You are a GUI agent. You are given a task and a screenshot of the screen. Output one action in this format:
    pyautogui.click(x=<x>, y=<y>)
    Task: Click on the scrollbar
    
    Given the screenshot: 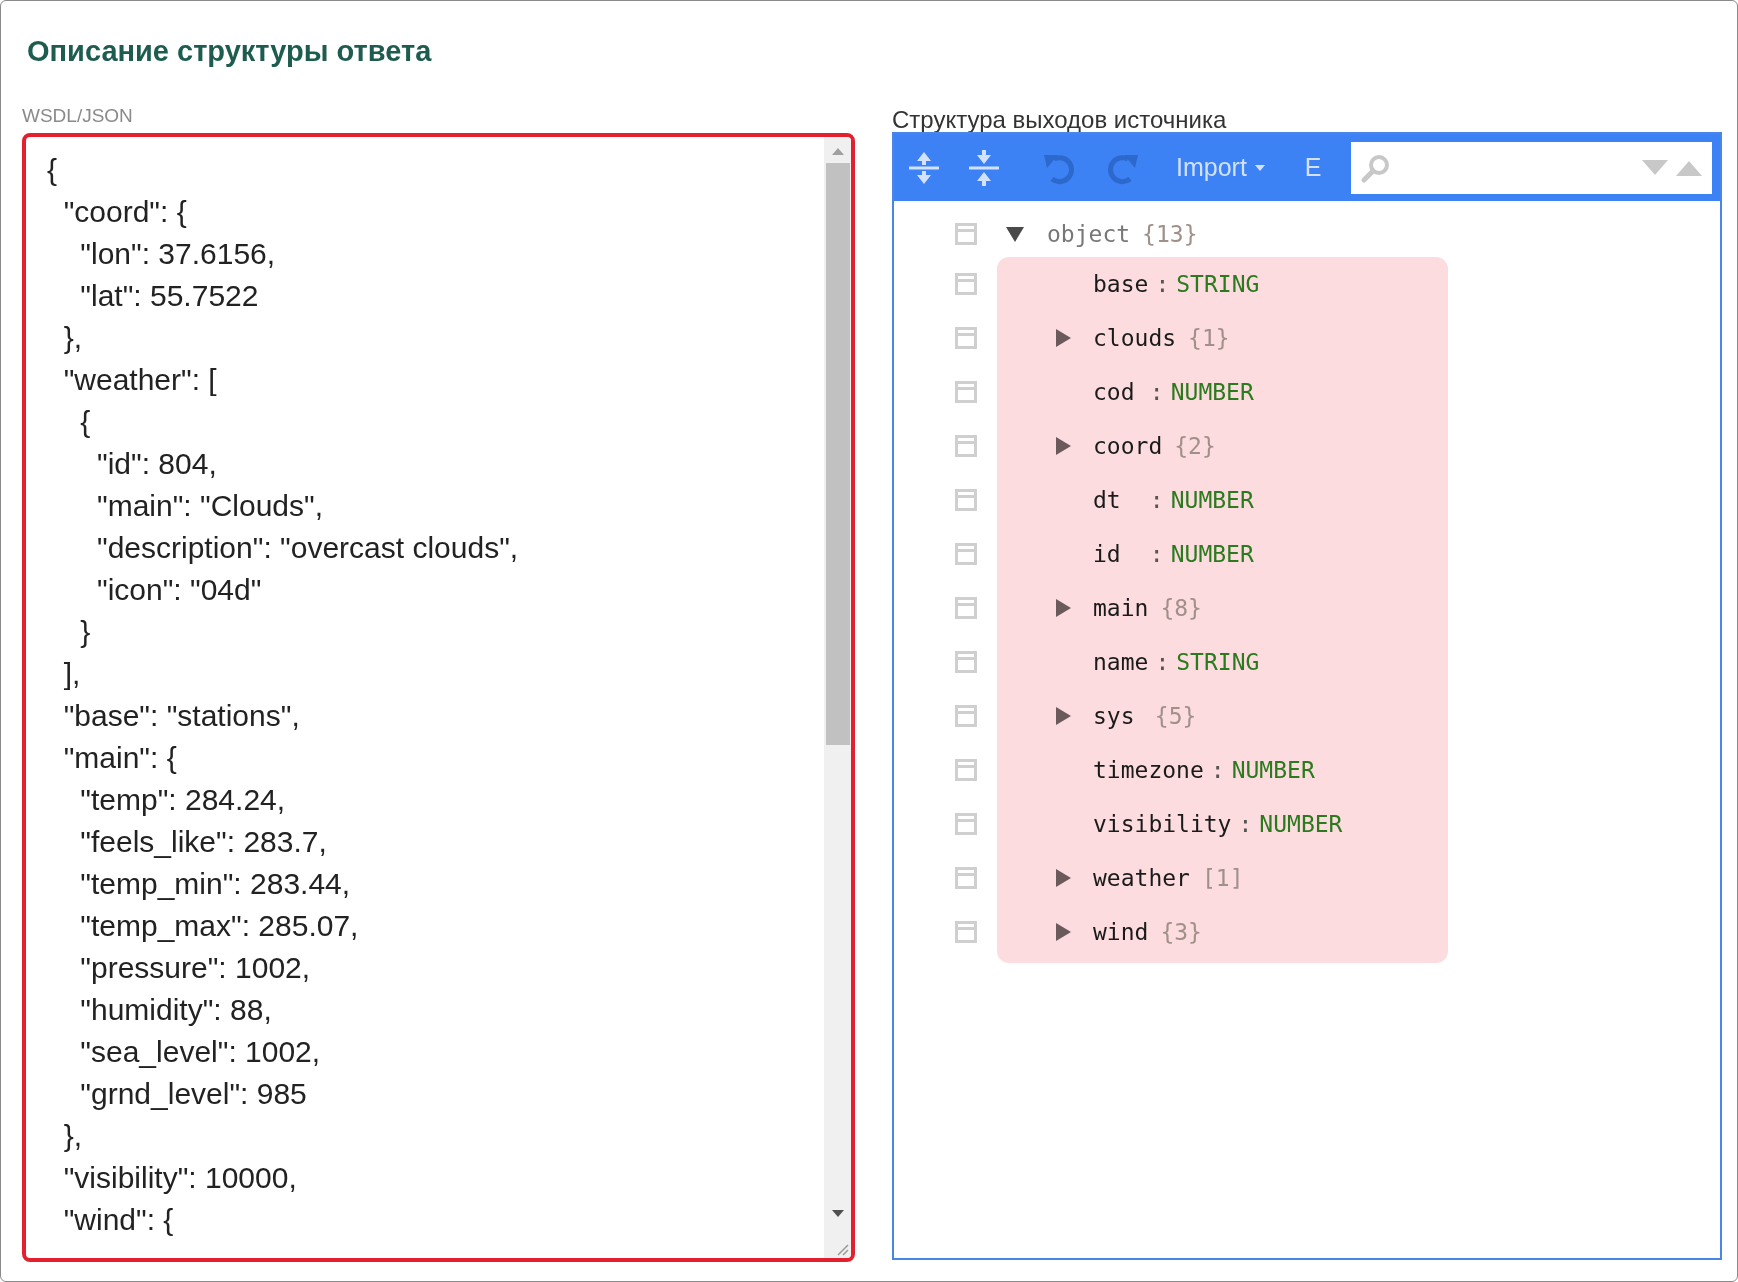 What is the action you would take?
    pyautogui.click(x=837, y=697)
    